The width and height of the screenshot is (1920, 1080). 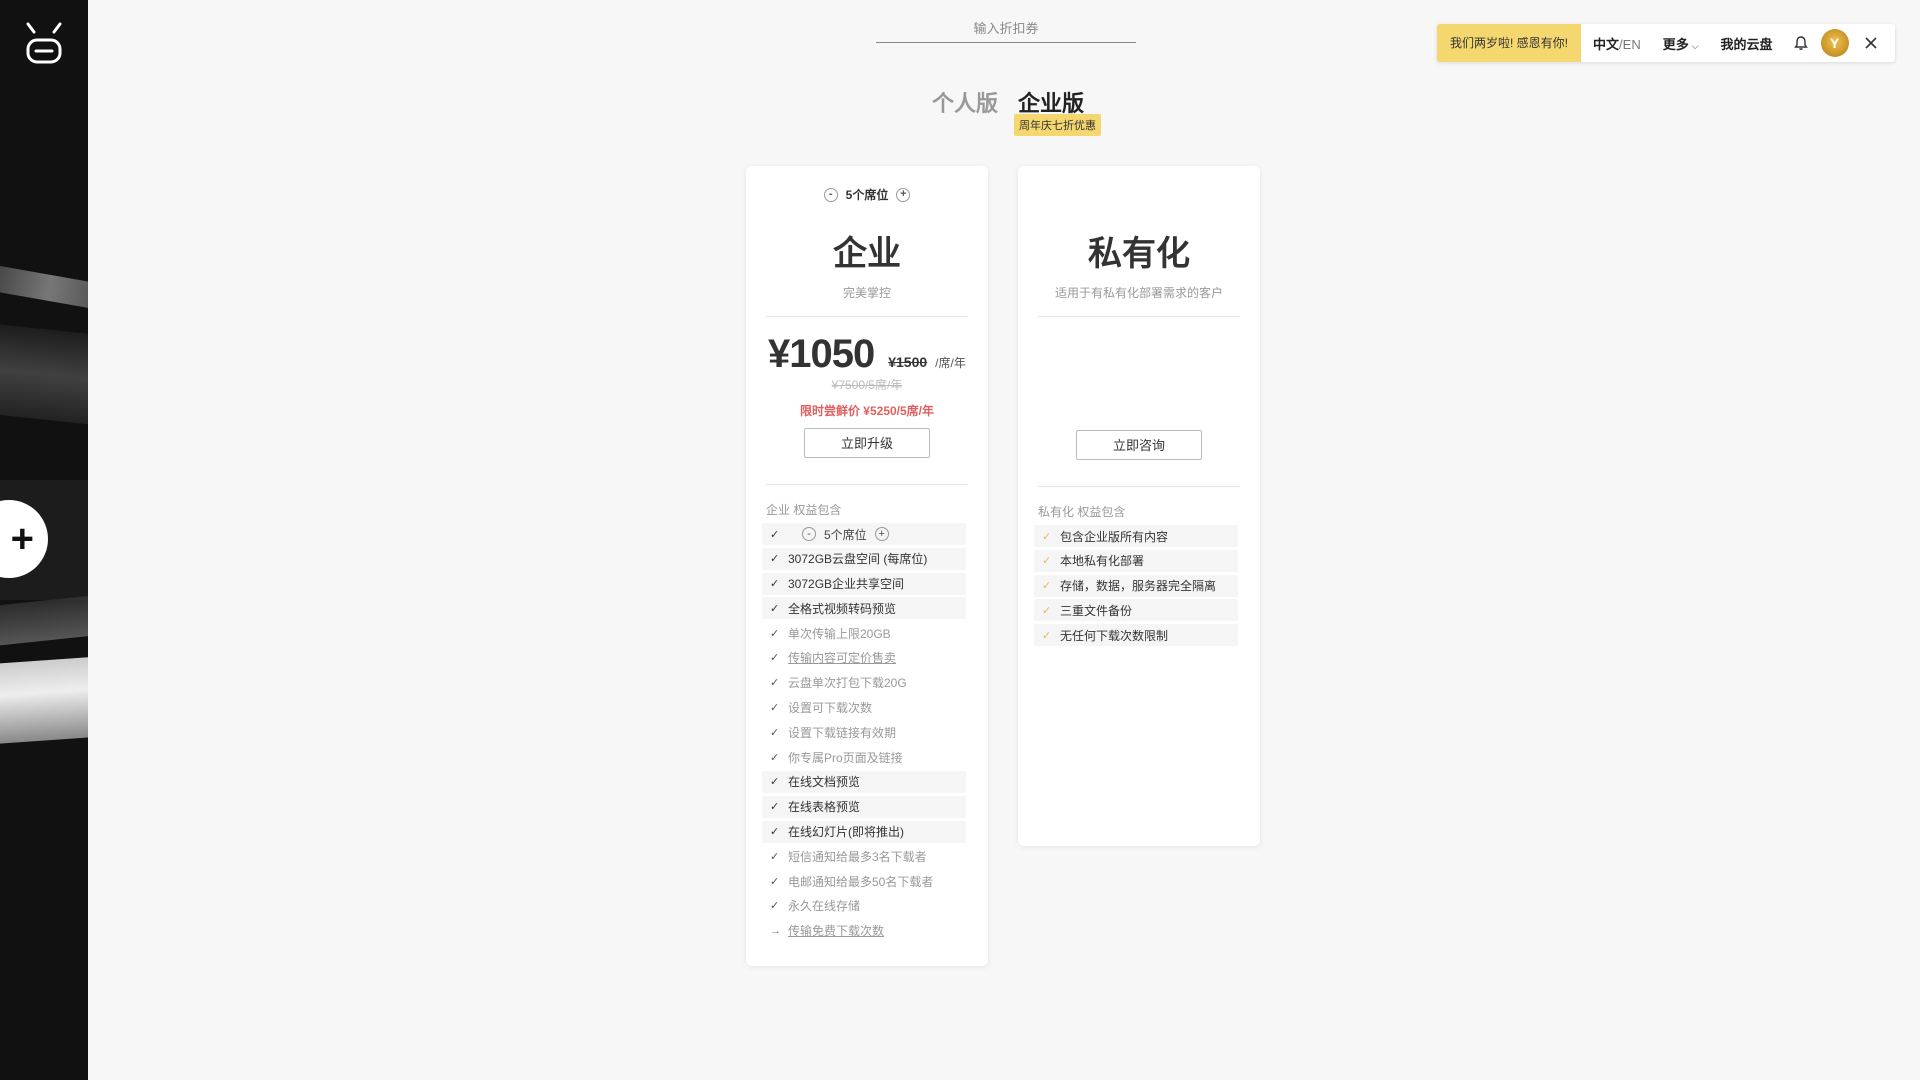 I want to click on avatar: Y, so click(x=1834, y=43).